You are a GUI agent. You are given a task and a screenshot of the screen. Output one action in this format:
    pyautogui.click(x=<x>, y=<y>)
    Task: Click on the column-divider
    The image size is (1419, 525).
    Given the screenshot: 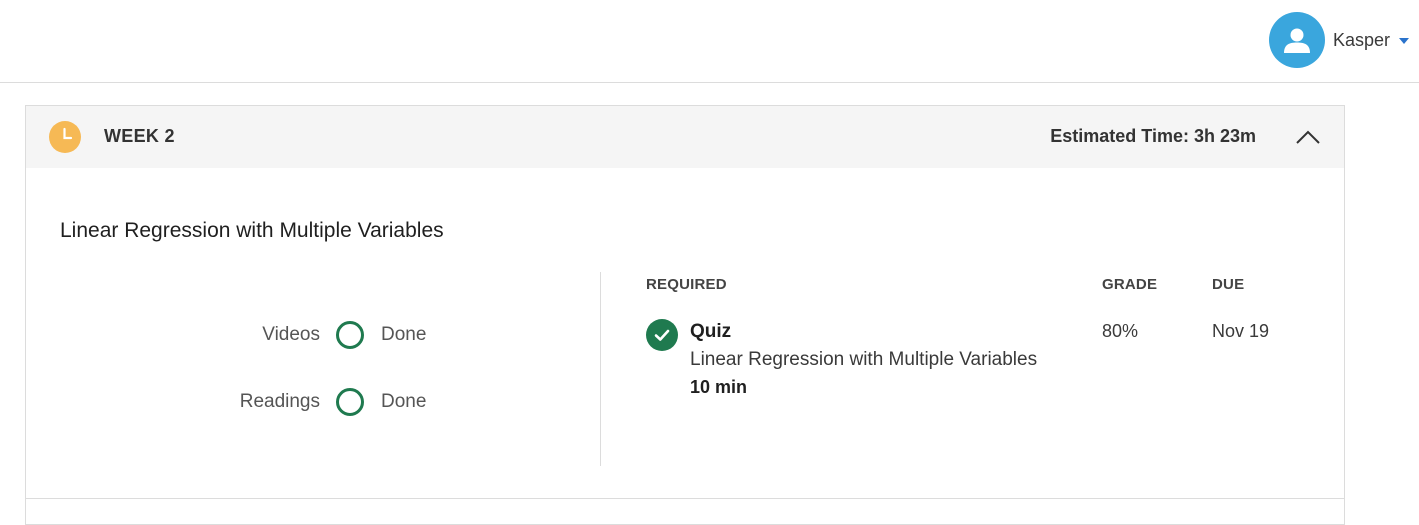 What is the action you would take?
    pyautogui.click(x=600, y=369)
    